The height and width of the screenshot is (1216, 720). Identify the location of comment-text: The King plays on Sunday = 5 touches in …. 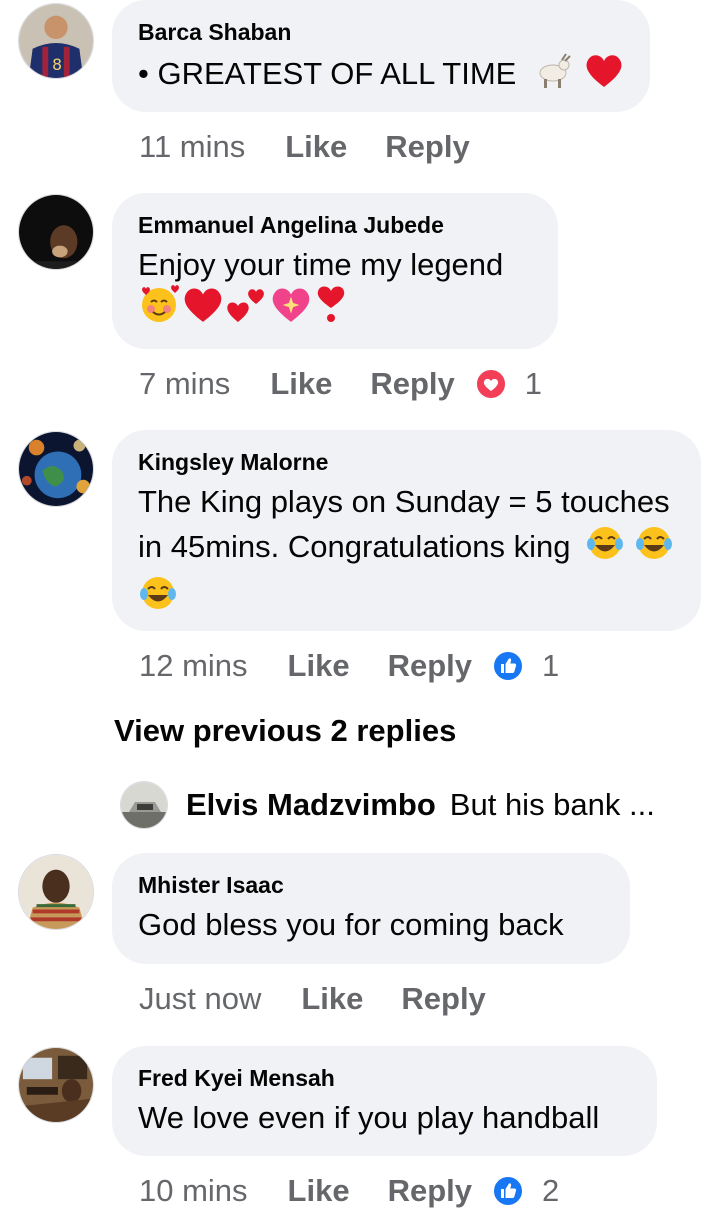
(406, 551).